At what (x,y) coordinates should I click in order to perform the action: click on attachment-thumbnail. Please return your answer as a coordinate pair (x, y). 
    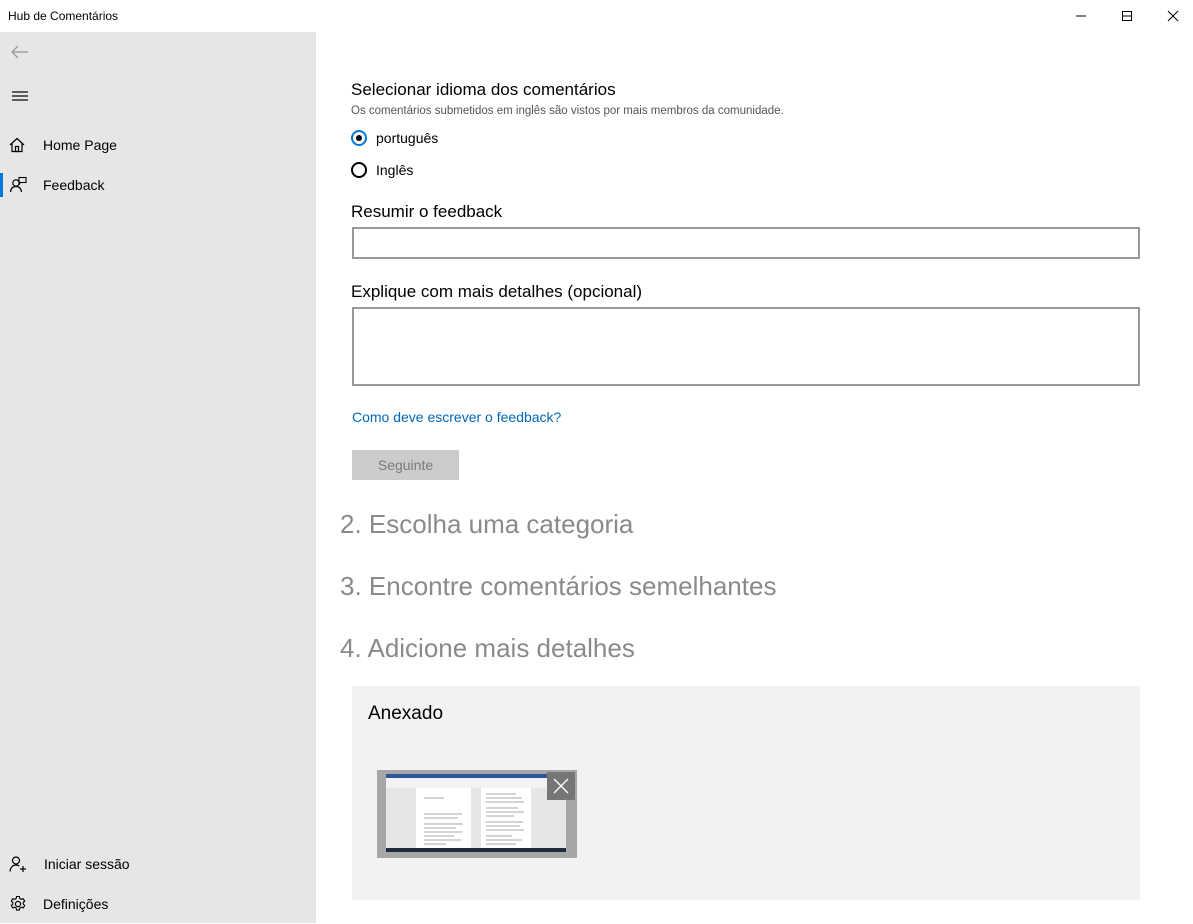
    Looking at the image, I should click on (477, 814).